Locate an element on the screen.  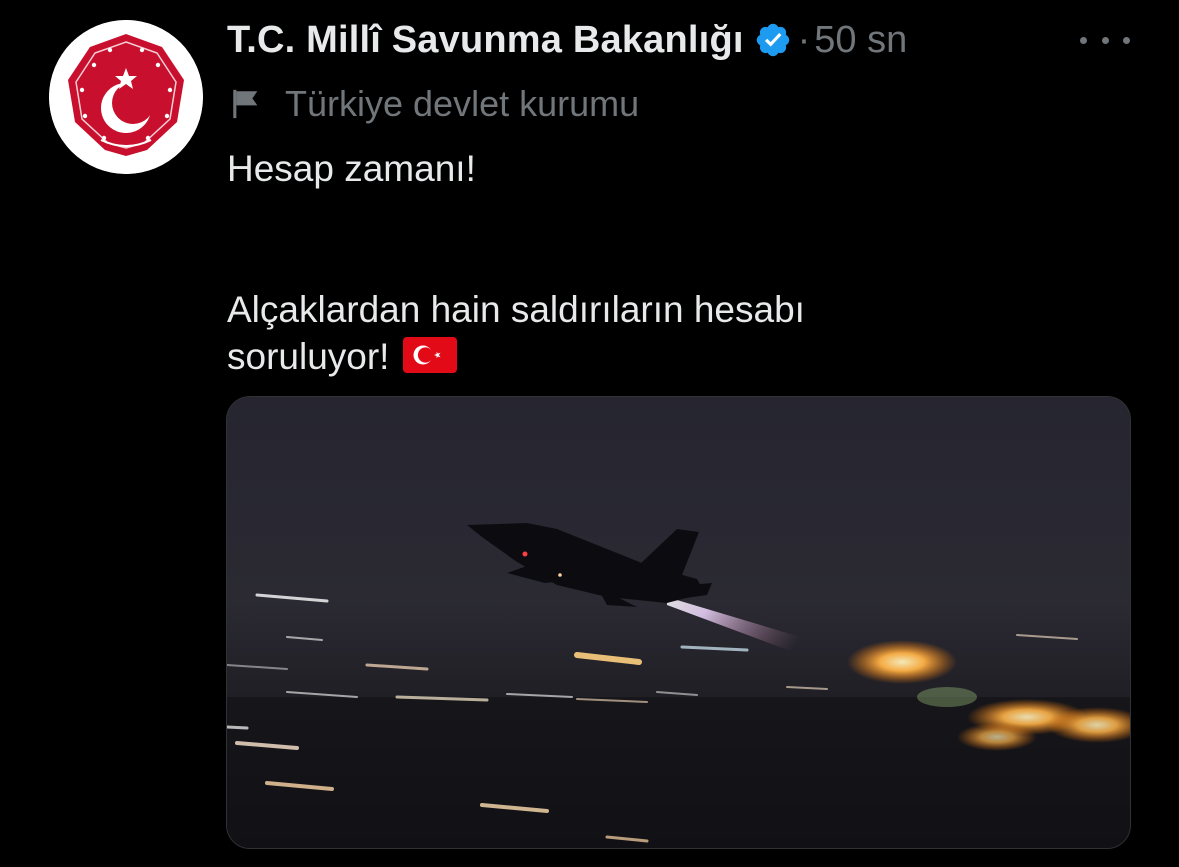
tweet-meta: · 50 sn is located at coordinates (853, 40).